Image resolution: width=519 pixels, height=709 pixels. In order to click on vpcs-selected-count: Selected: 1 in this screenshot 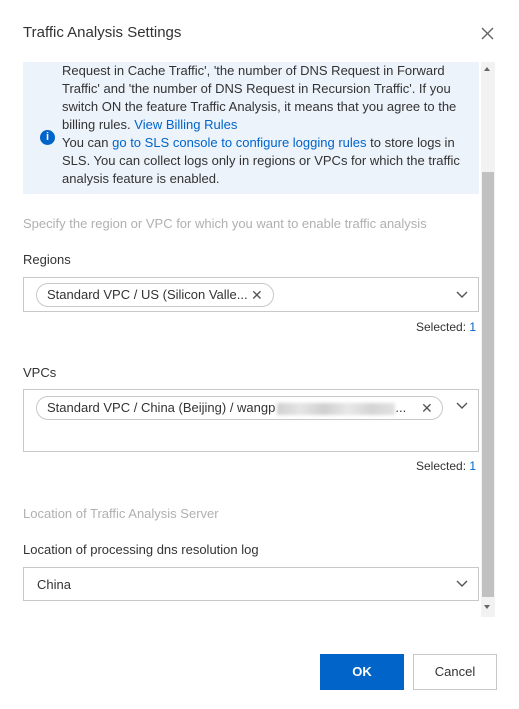, I will do `click(446, 466)`.